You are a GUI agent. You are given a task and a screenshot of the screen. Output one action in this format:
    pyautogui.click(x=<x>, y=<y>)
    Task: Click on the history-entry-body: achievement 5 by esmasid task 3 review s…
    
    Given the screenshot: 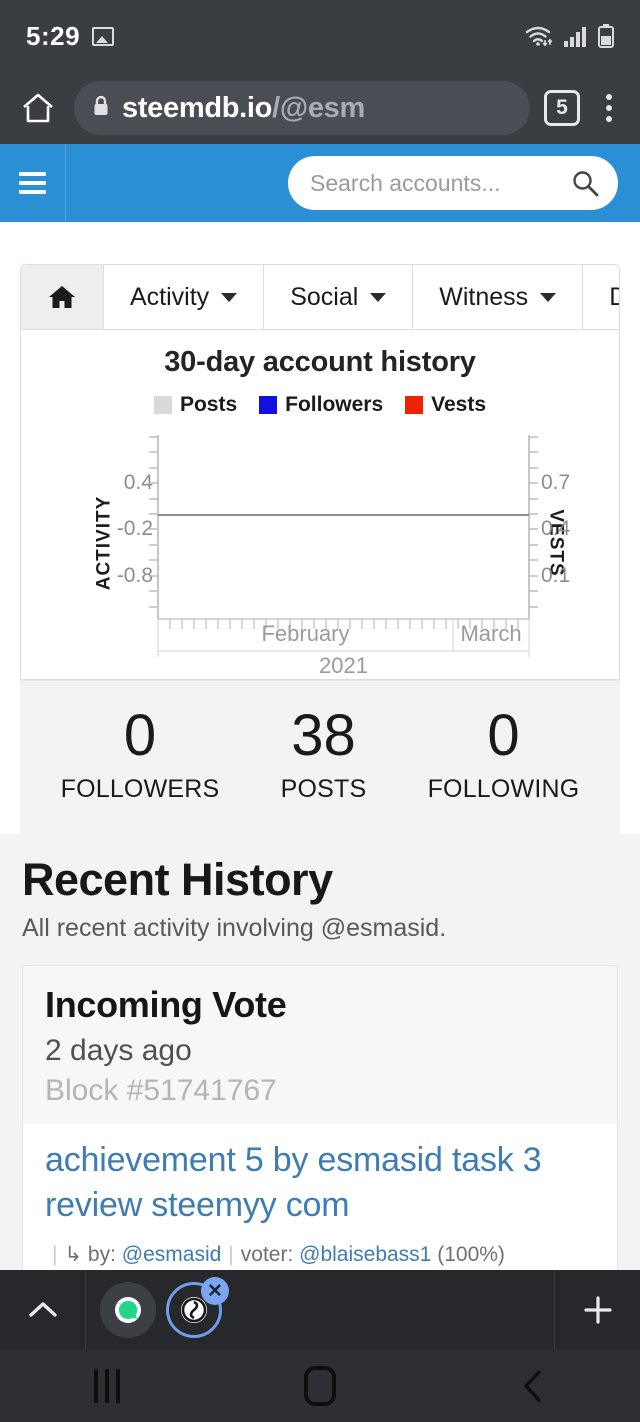 What is the action you would take?
    pyautogui.click(x=320, y=1203)
    